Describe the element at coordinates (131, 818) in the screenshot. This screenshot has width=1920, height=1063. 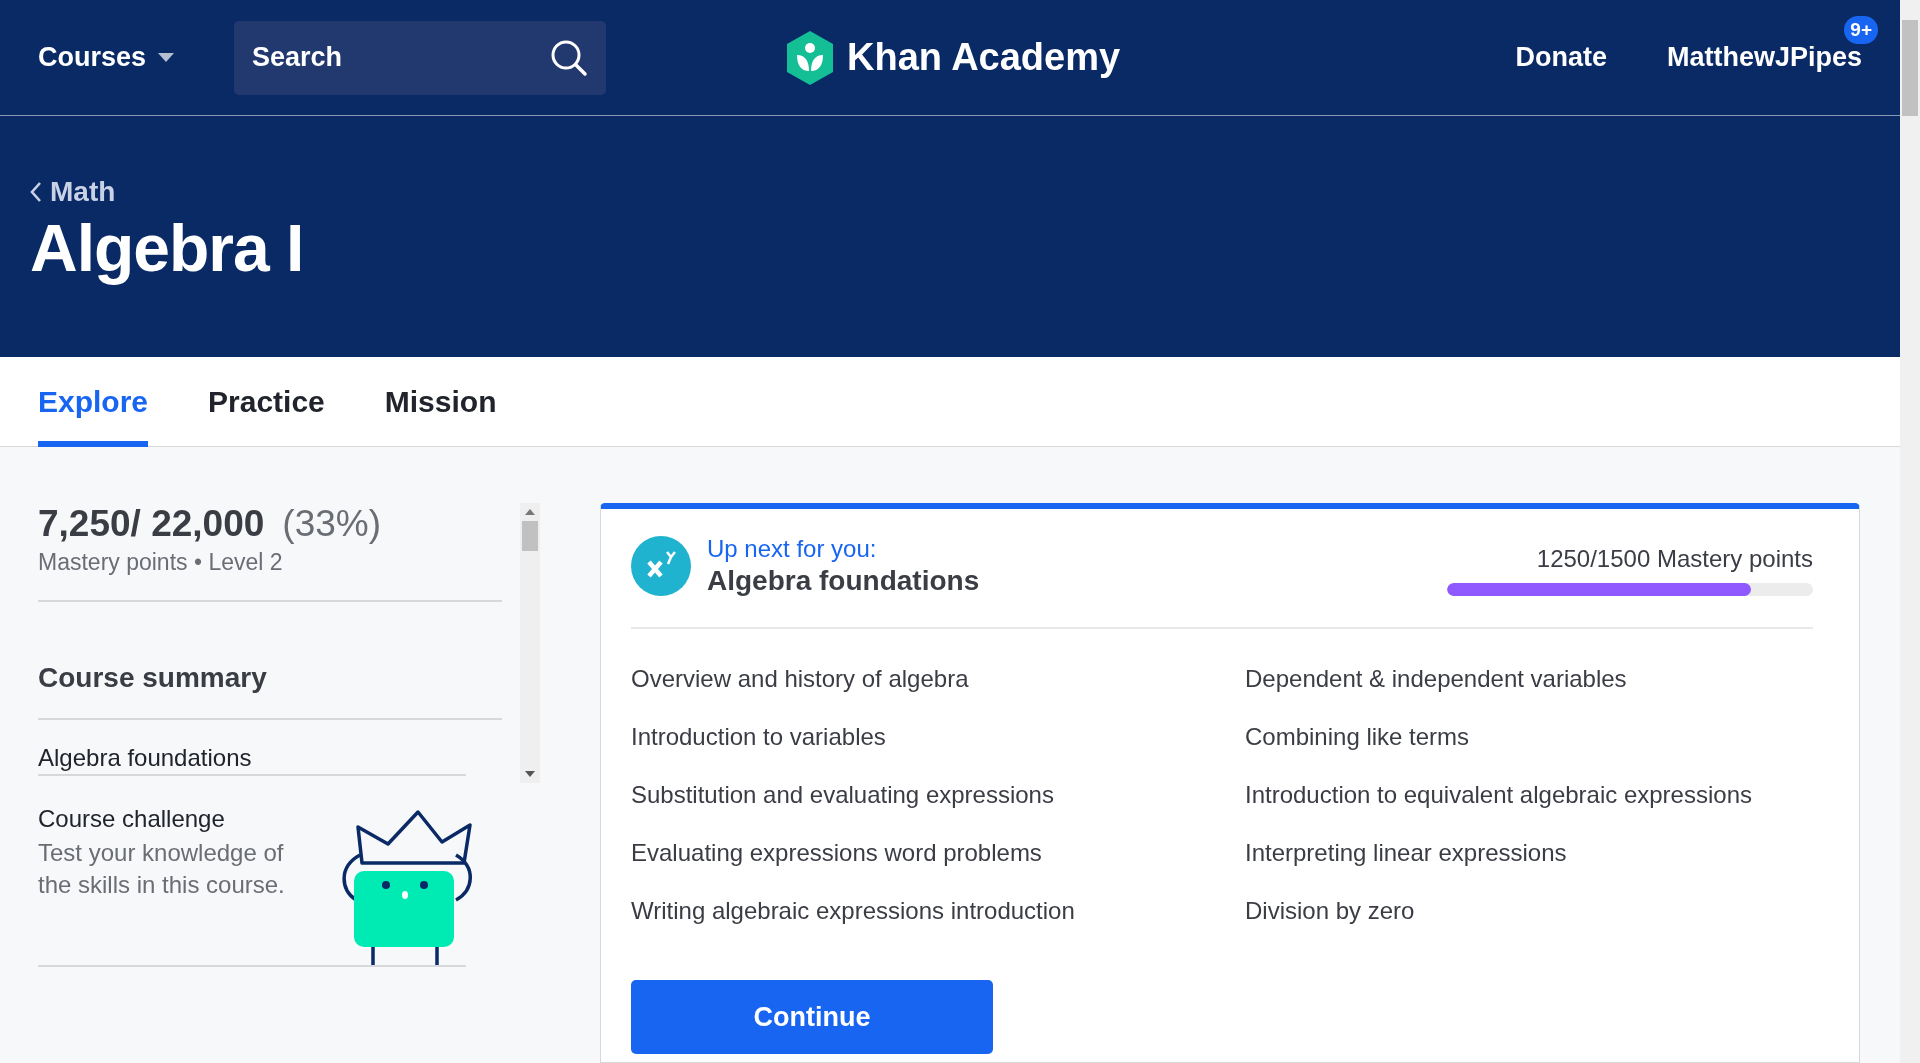
I see `course-challenge-link: Course challenge` at that location.